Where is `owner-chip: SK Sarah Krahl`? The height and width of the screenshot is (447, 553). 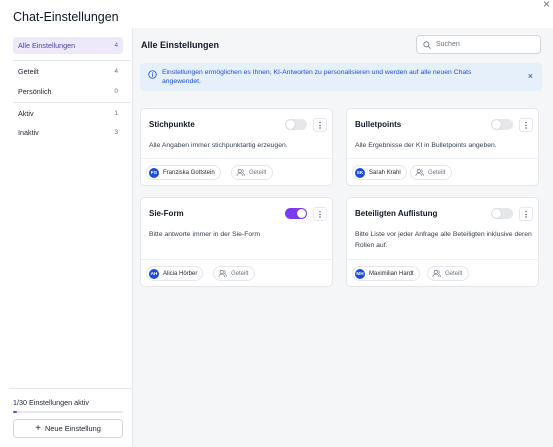 owner-chip: SK Sarah Krahl is located at coordinates (379, 172).